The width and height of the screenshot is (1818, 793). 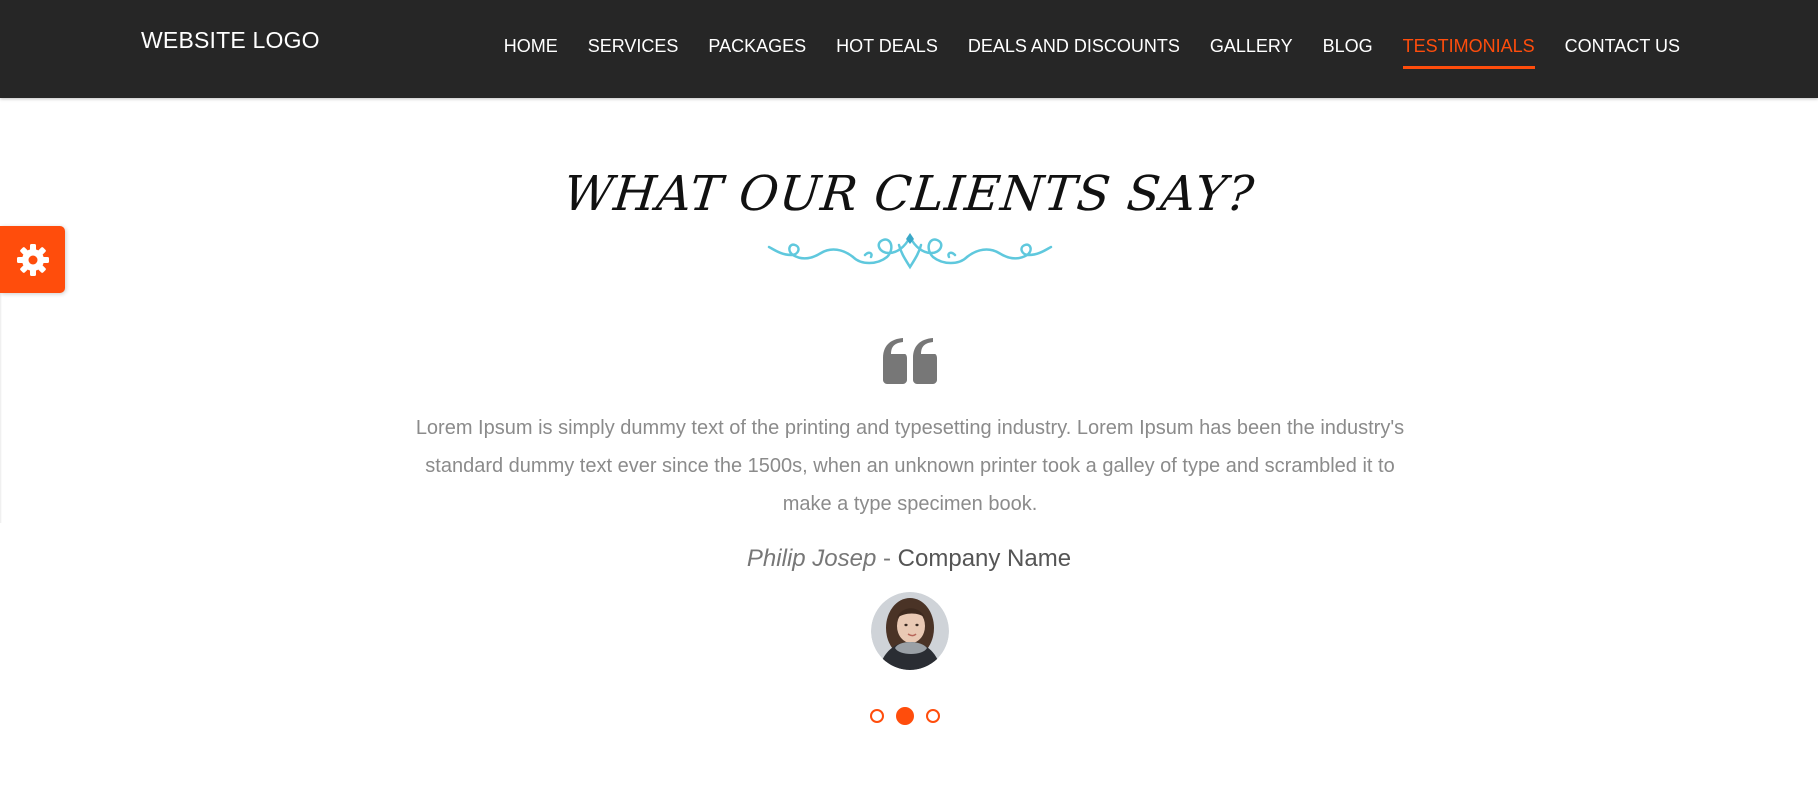 What do you see at coordinates (1074, 52) in the screenshot?
I see `nav-deals-and-discounts: DEALS AND DISCOUNTS` at bounding box center [1074, 52].